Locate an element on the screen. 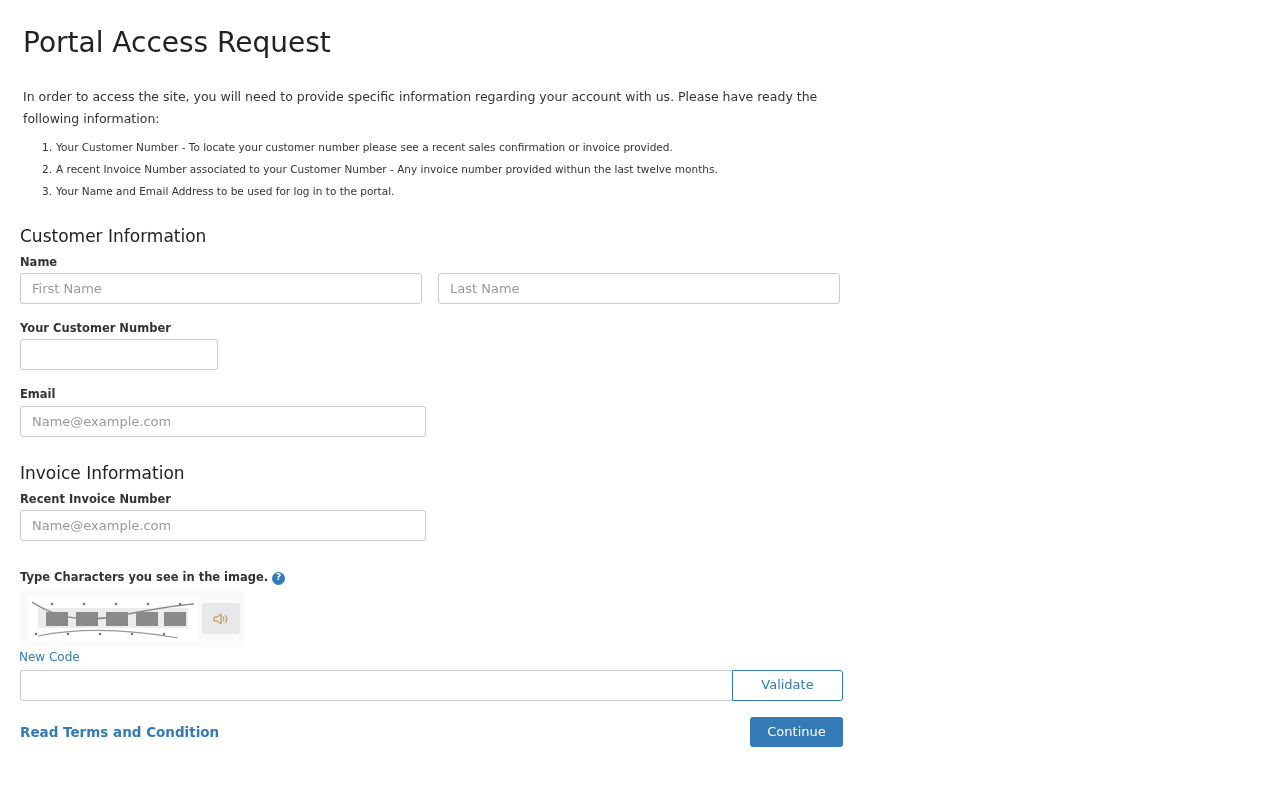 The width and height of the screenshot is (1280, 811). audio-button is located at coordinates (221, 619).